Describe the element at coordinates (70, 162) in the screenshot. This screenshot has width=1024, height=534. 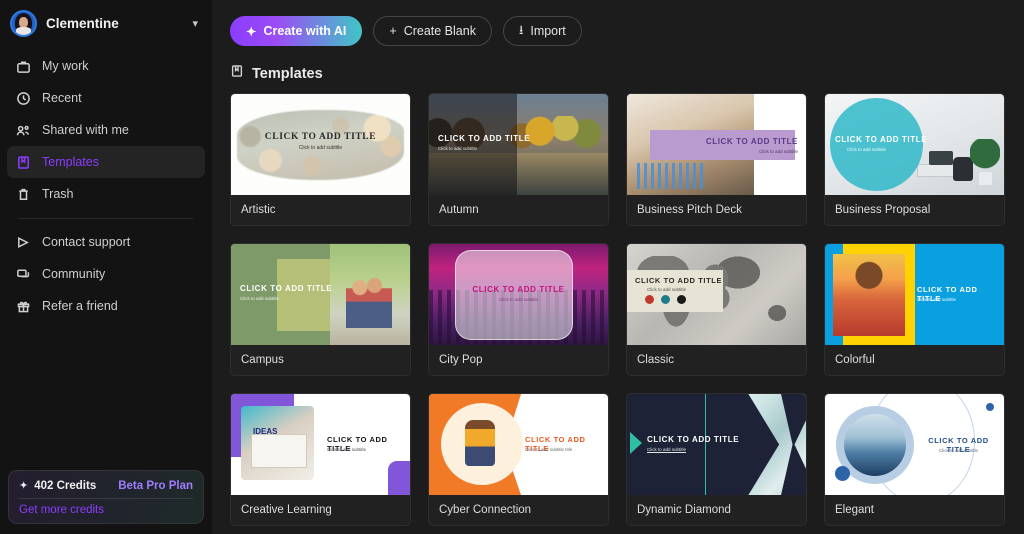
I see `sidebar-item-label: Templates` at that location.